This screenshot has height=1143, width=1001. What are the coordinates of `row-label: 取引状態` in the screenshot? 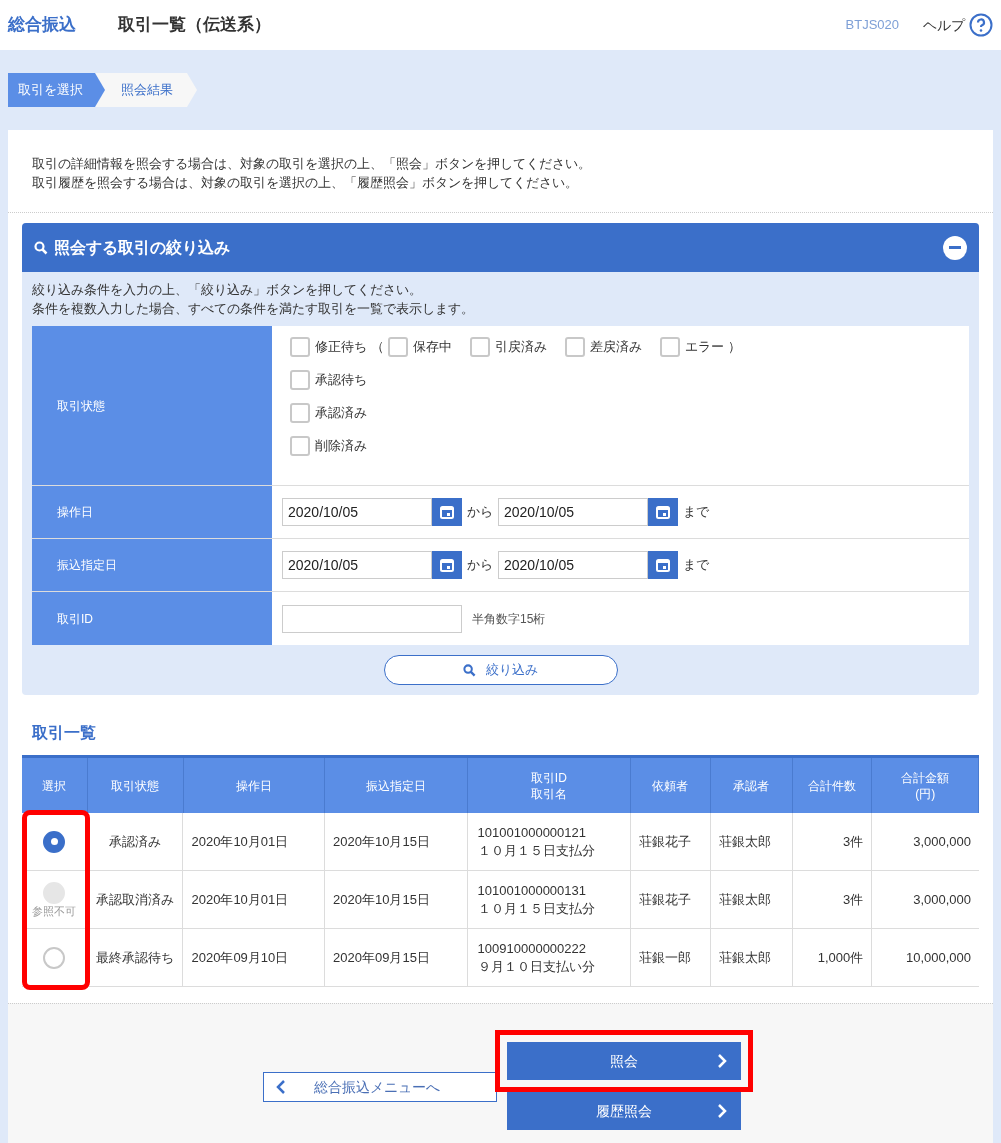 It's located at (152, 405).